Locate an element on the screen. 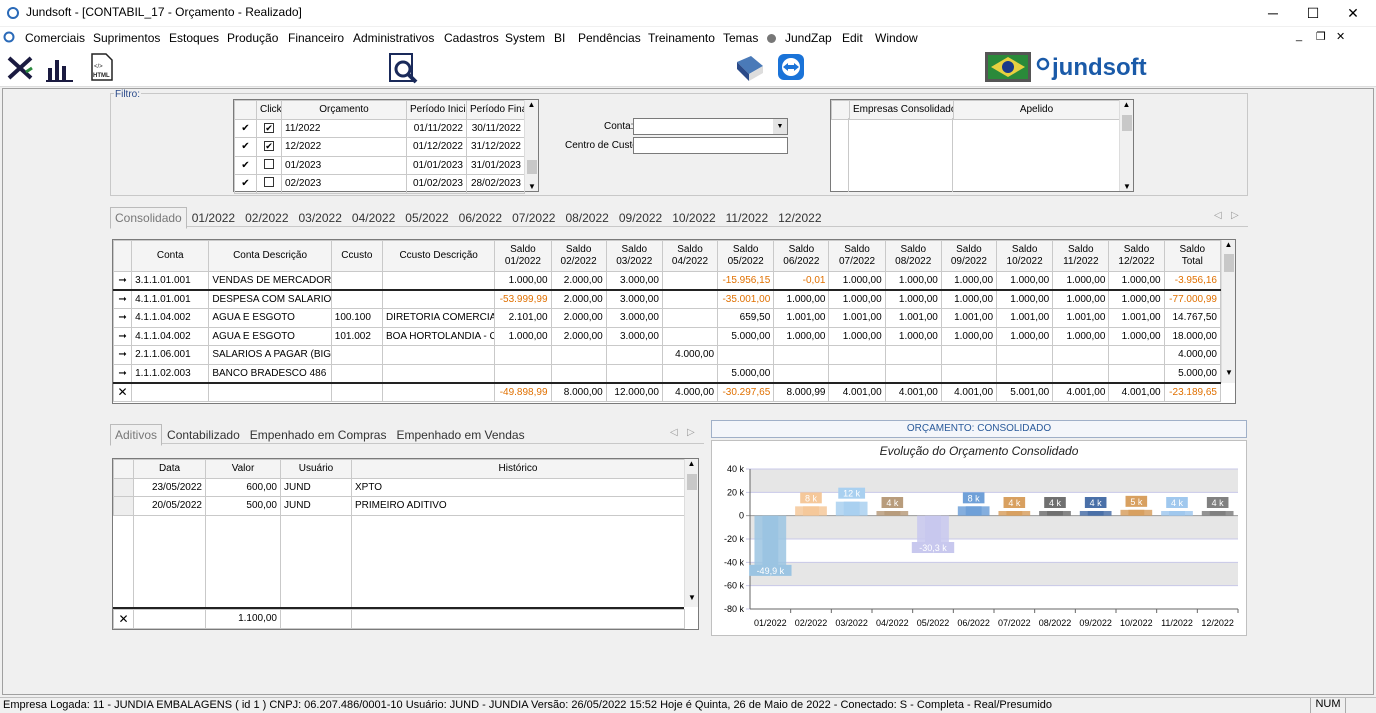  tab-05-2022: 05/2022 is located at coordinates (426, 218).